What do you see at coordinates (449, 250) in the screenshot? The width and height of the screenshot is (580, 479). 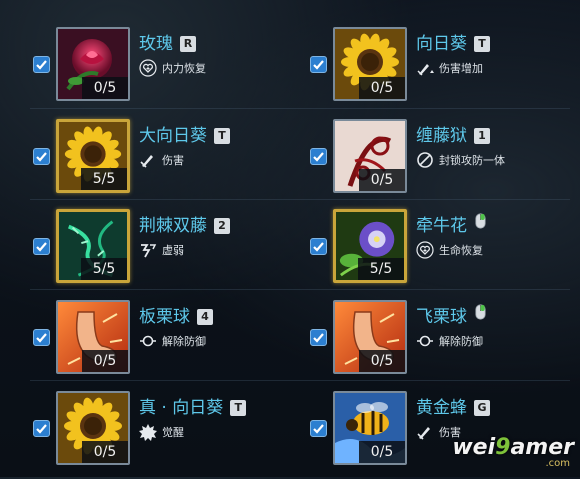 I see `skill-effect: 生命恢复` at bounding box center [449, 250].